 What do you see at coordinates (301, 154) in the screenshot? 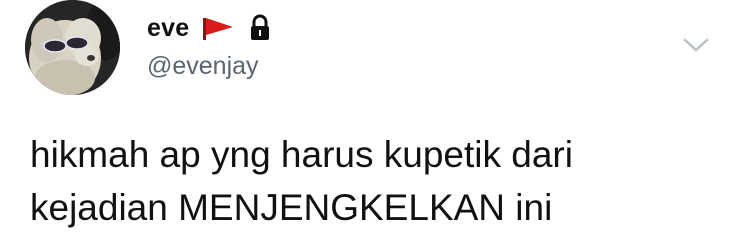
I see `tweet-text-line: hikmah ap yng harus kupetik dari` at bounding box center [301, 154].